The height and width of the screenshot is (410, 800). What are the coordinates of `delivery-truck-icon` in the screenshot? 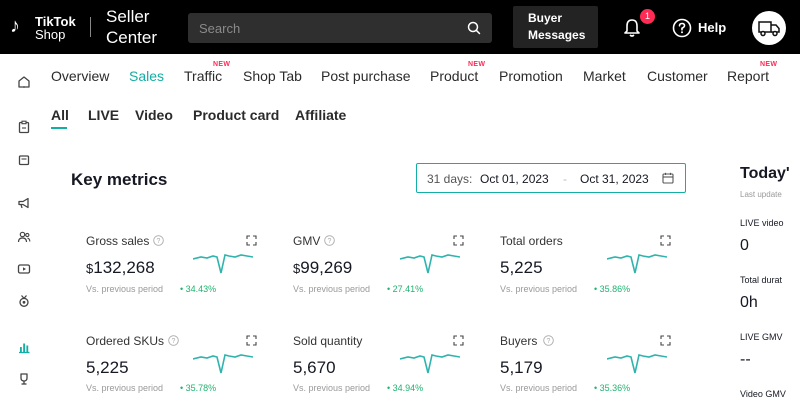 It's located at (769, 29).